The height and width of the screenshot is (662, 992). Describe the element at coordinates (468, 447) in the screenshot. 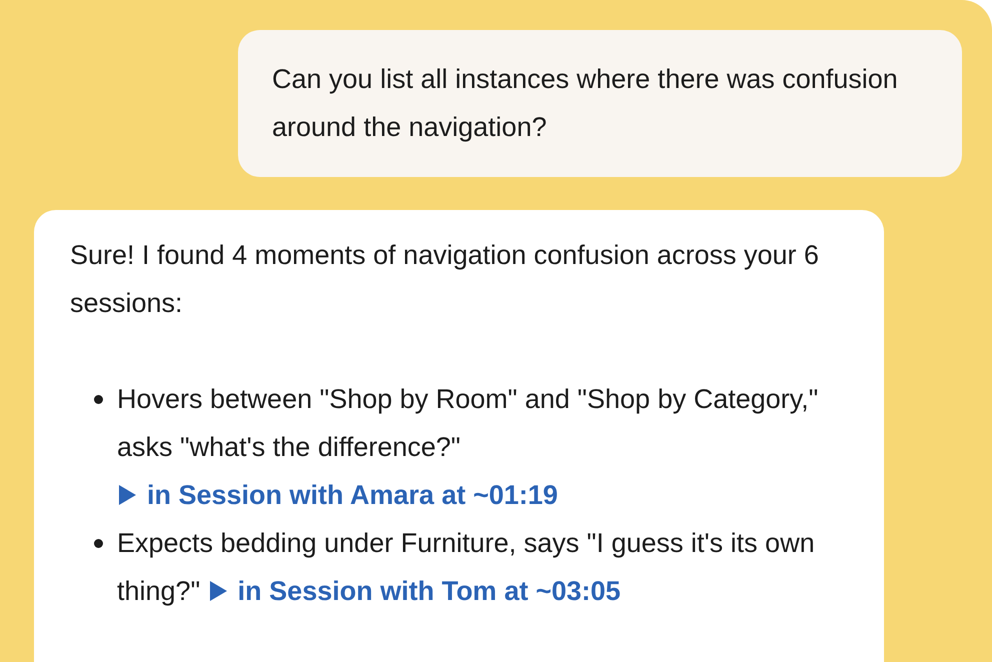

I see `list-item-text: Hovers between "Shop by Room" and "Shop by Category," asks "what's the difference?" in Session with Amara at ~01:19` at that location.